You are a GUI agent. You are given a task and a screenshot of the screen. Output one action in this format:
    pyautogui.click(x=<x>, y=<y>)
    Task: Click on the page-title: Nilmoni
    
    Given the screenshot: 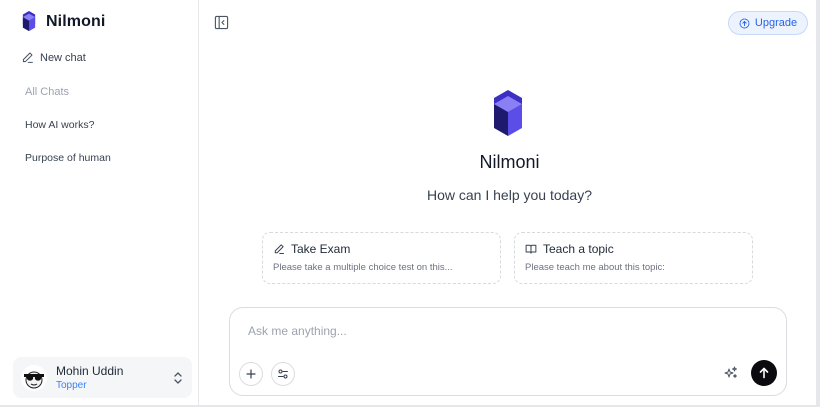 What is the action you would take?
    pyautogui.click(x=509, y=162)
    